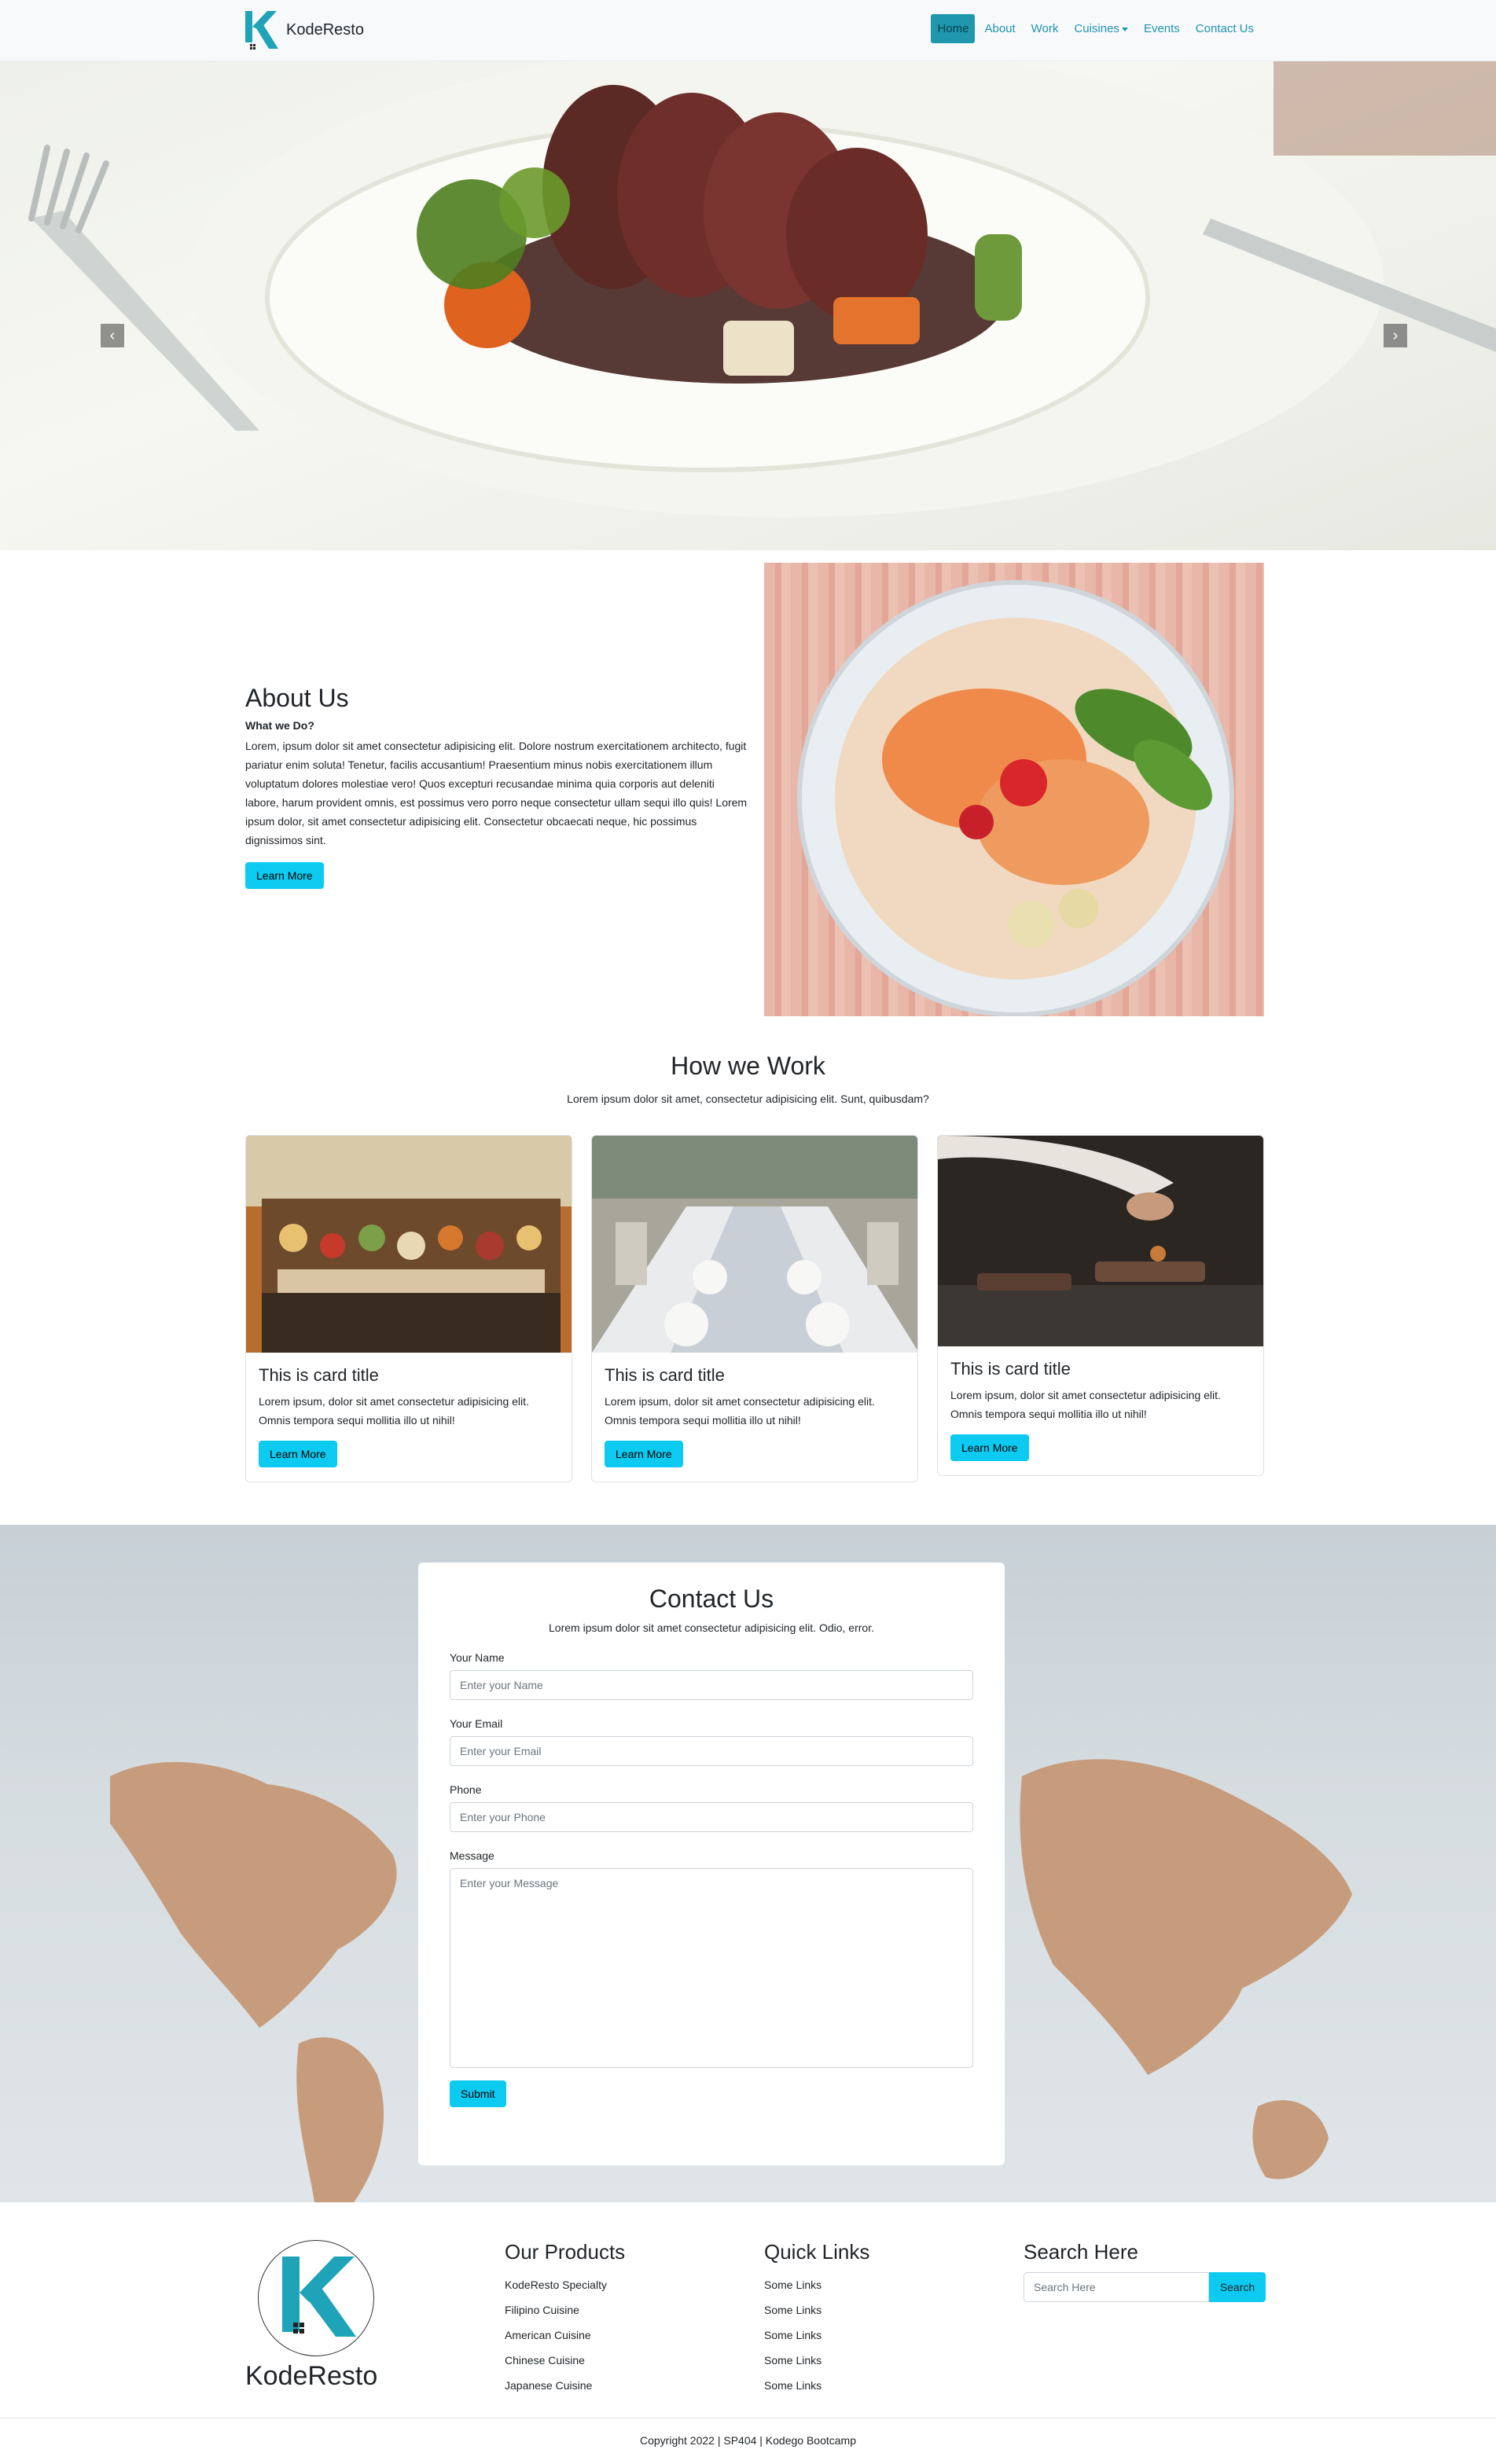  I want to click on carousel-next-button: ›, so click(1395, 335).